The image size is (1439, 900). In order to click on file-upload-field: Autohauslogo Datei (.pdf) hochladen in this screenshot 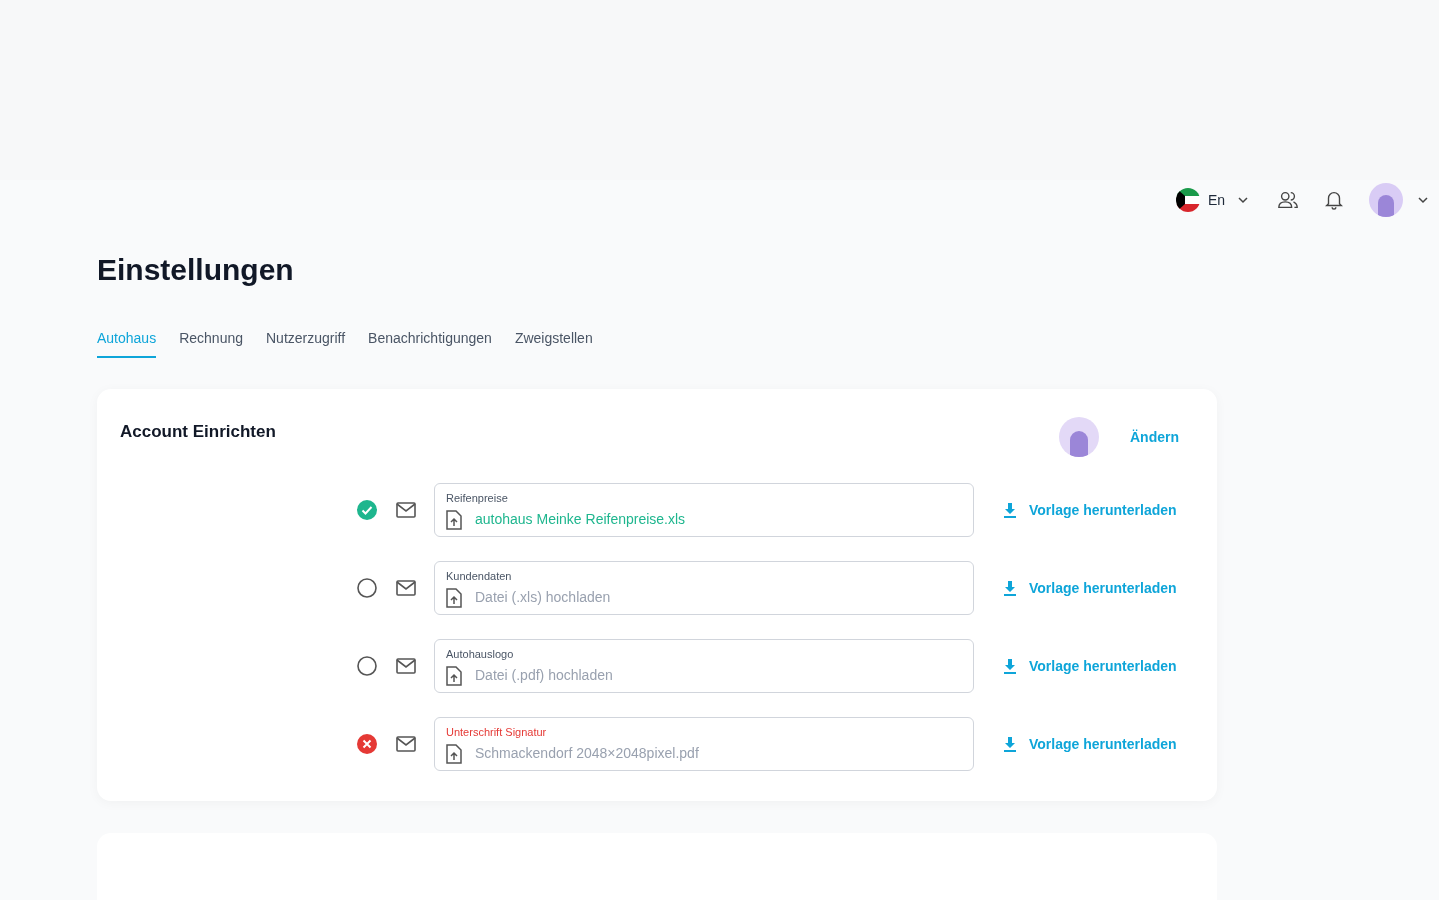, I will do `click(704, 666)`.